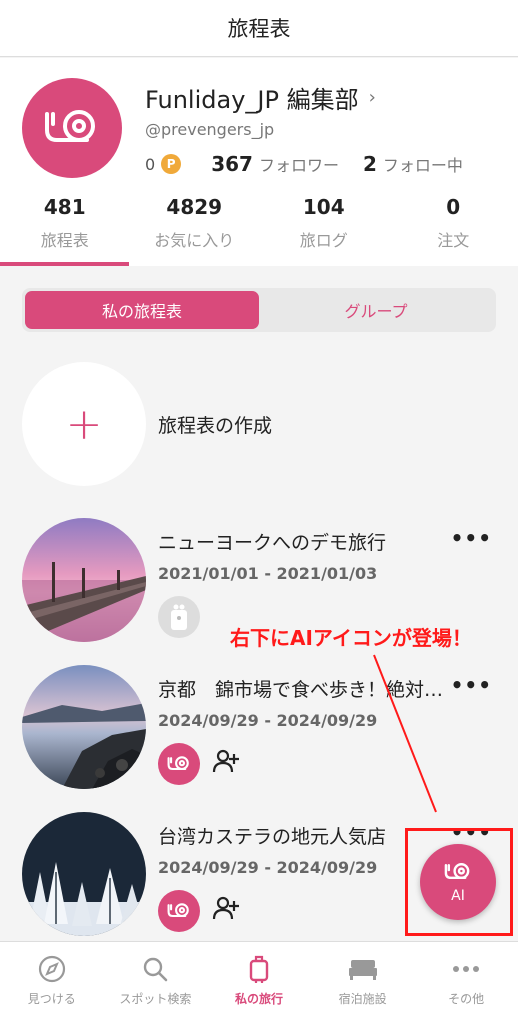 Image resolution: width=518 pixels, height=1024 pixels. I want to click on compass-icon, so click(52, 969).